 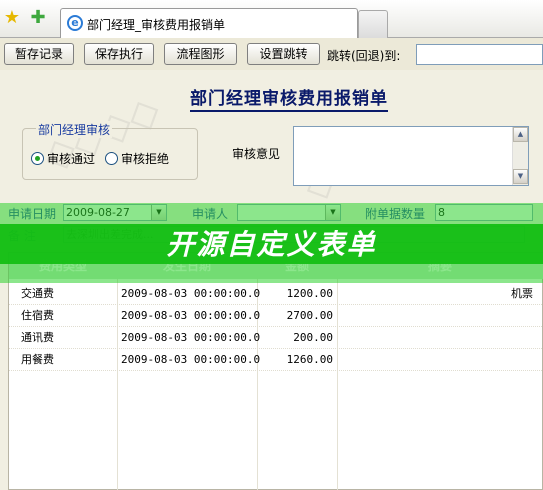 What do you see at coordinates (156, 25) in the screenshot?
I see `tab-title: 部门经理_审核费用报销单` at bounding box center [156, 25].